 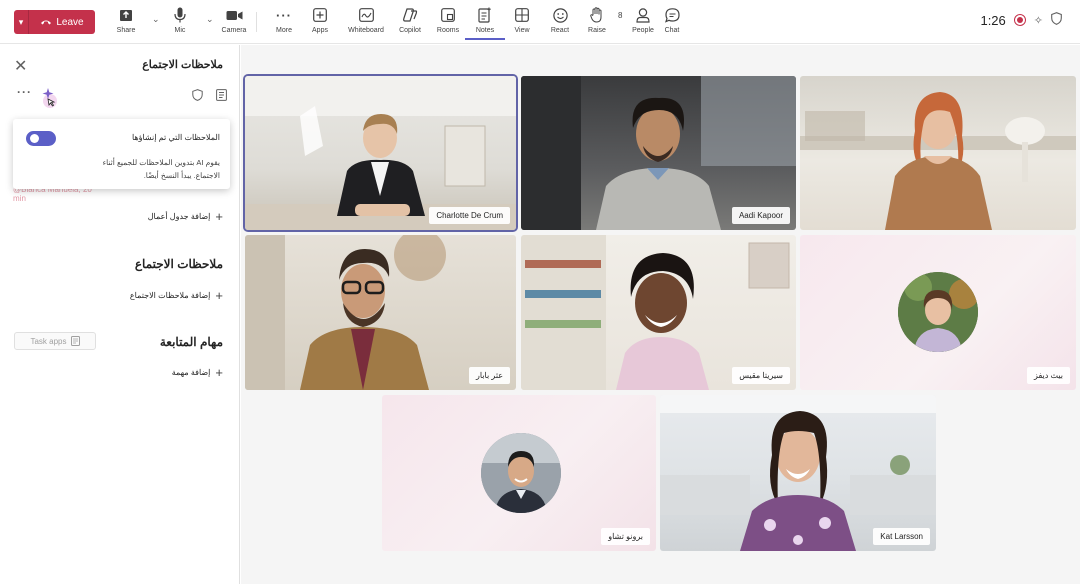 I want to click on people-icon, so click(x=643, y=15).